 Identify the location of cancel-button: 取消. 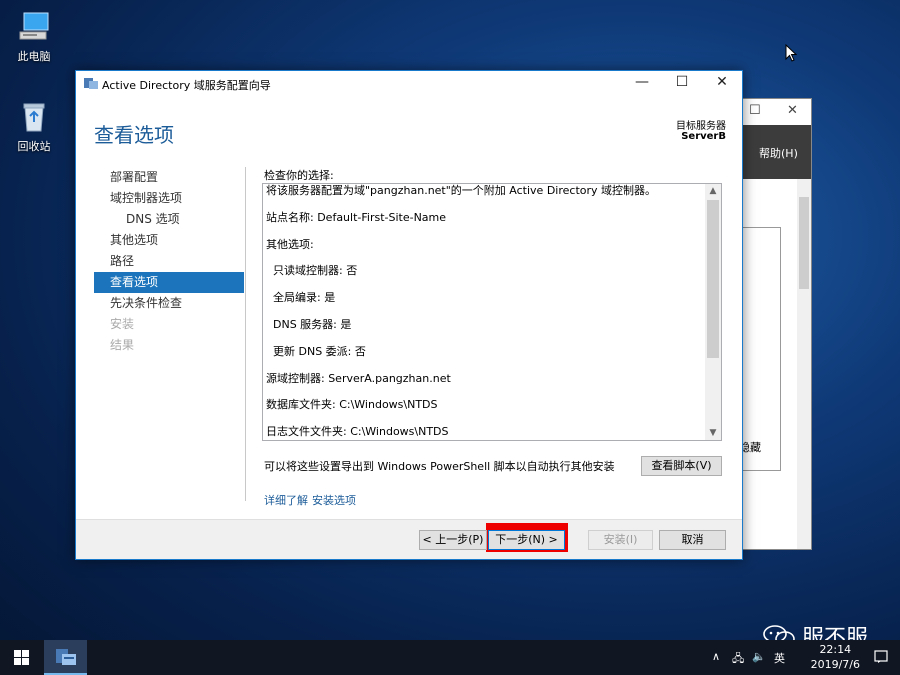
(692, 540).